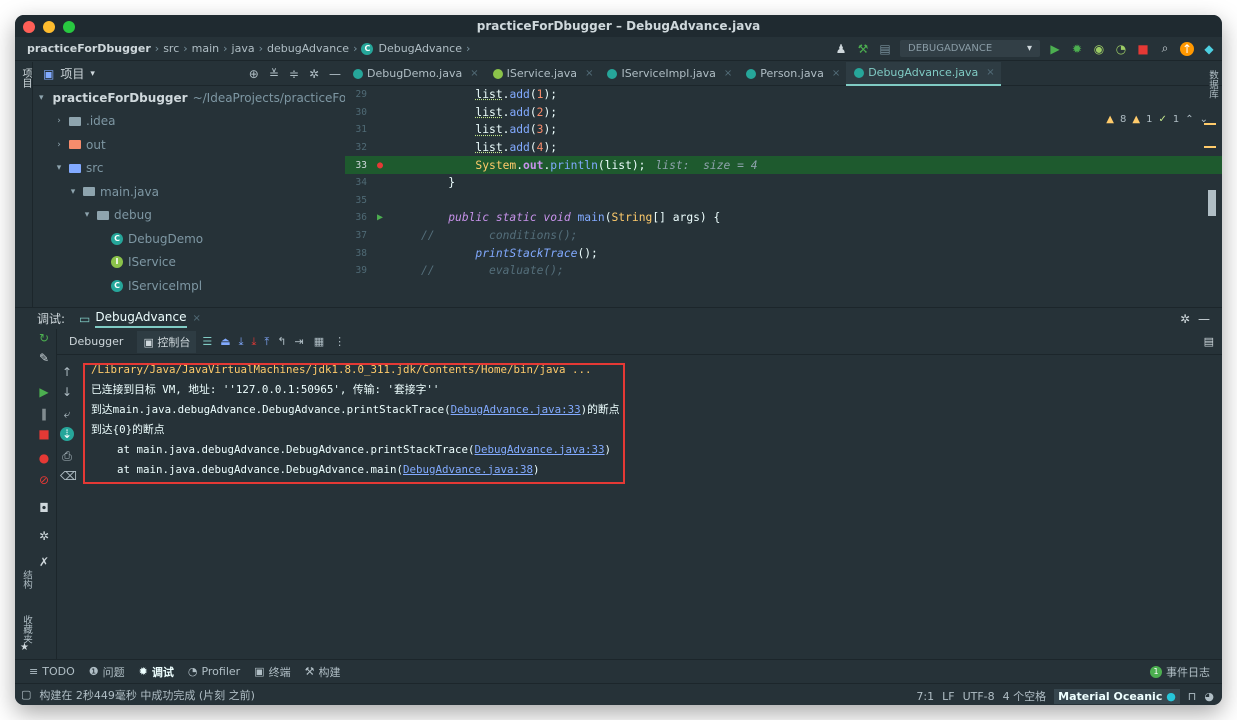  What do you see at coordinates (1099, 49) in the screenshot?
I see `coverage-icon: ◉` at bounding box center [1099, 49].